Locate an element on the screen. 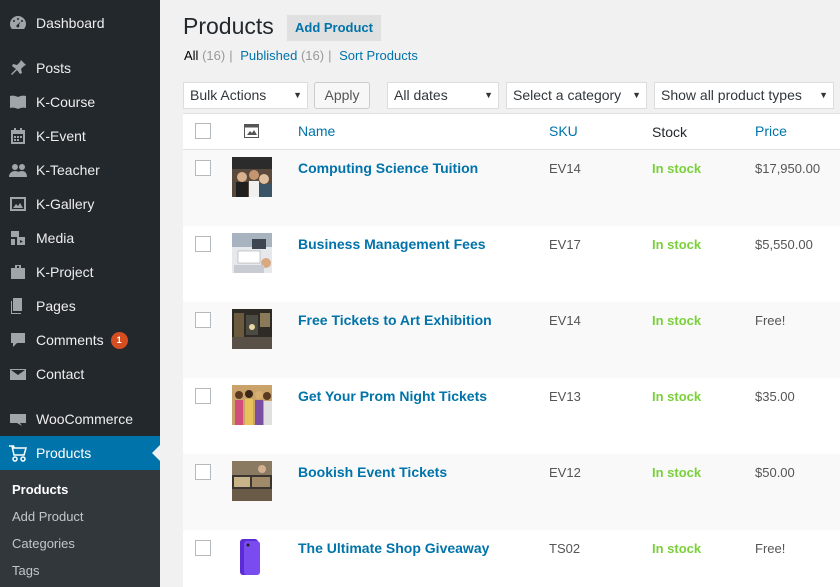  menu-k-course: K-Course is located at coordinates (80, 102).